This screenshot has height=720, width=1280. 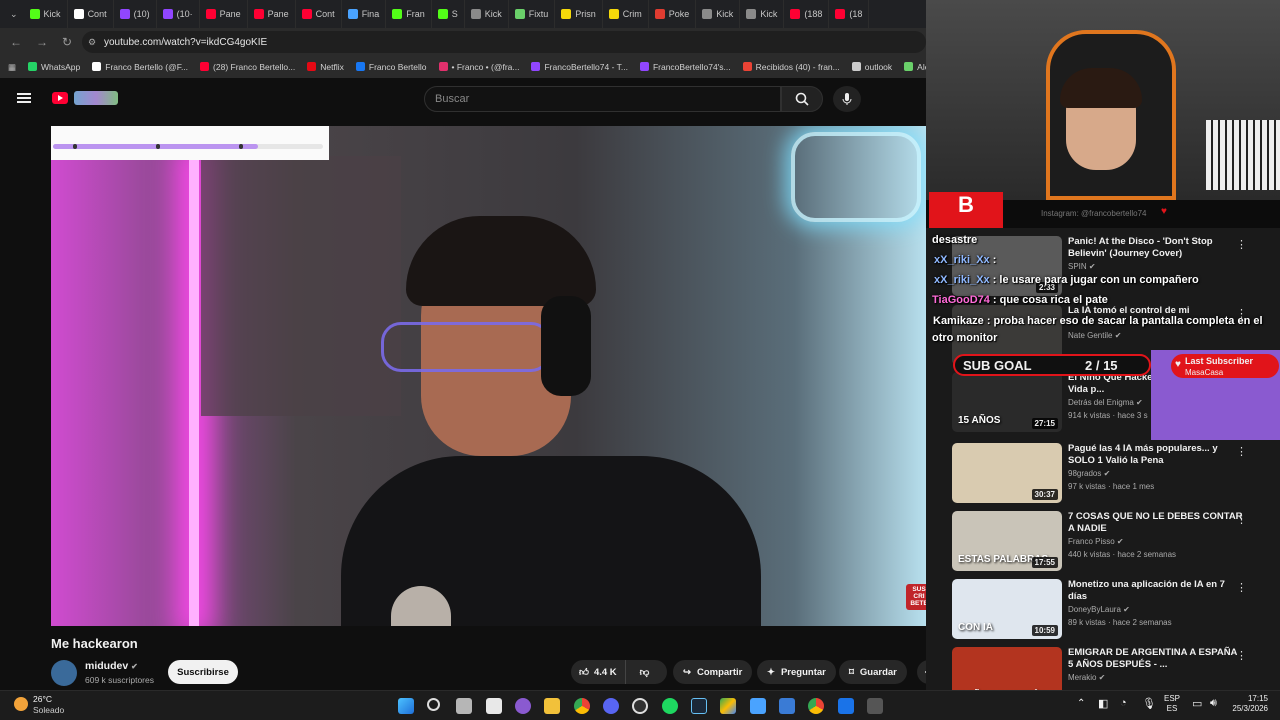 I want to click on browser-tab: S, so click(x=448, y=14).